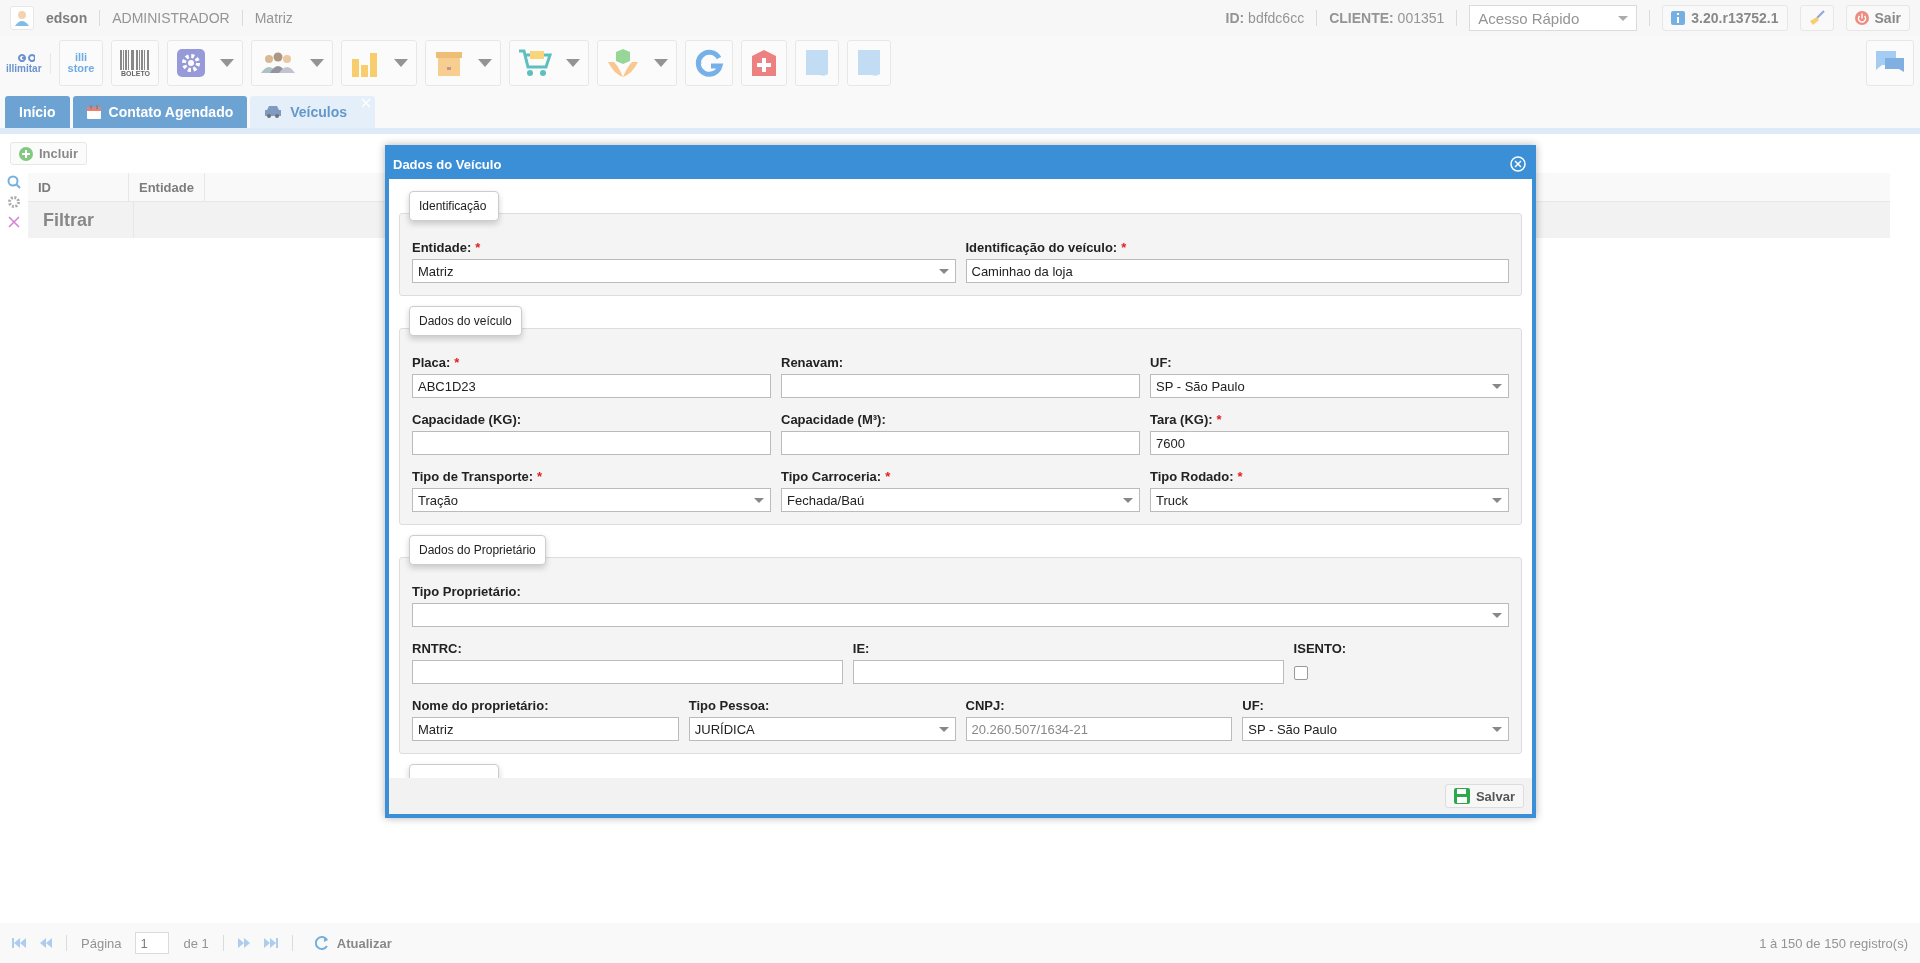 This screenshot has height=963, width=1920. I want to click on tab: Veículos, so click(313, 112).